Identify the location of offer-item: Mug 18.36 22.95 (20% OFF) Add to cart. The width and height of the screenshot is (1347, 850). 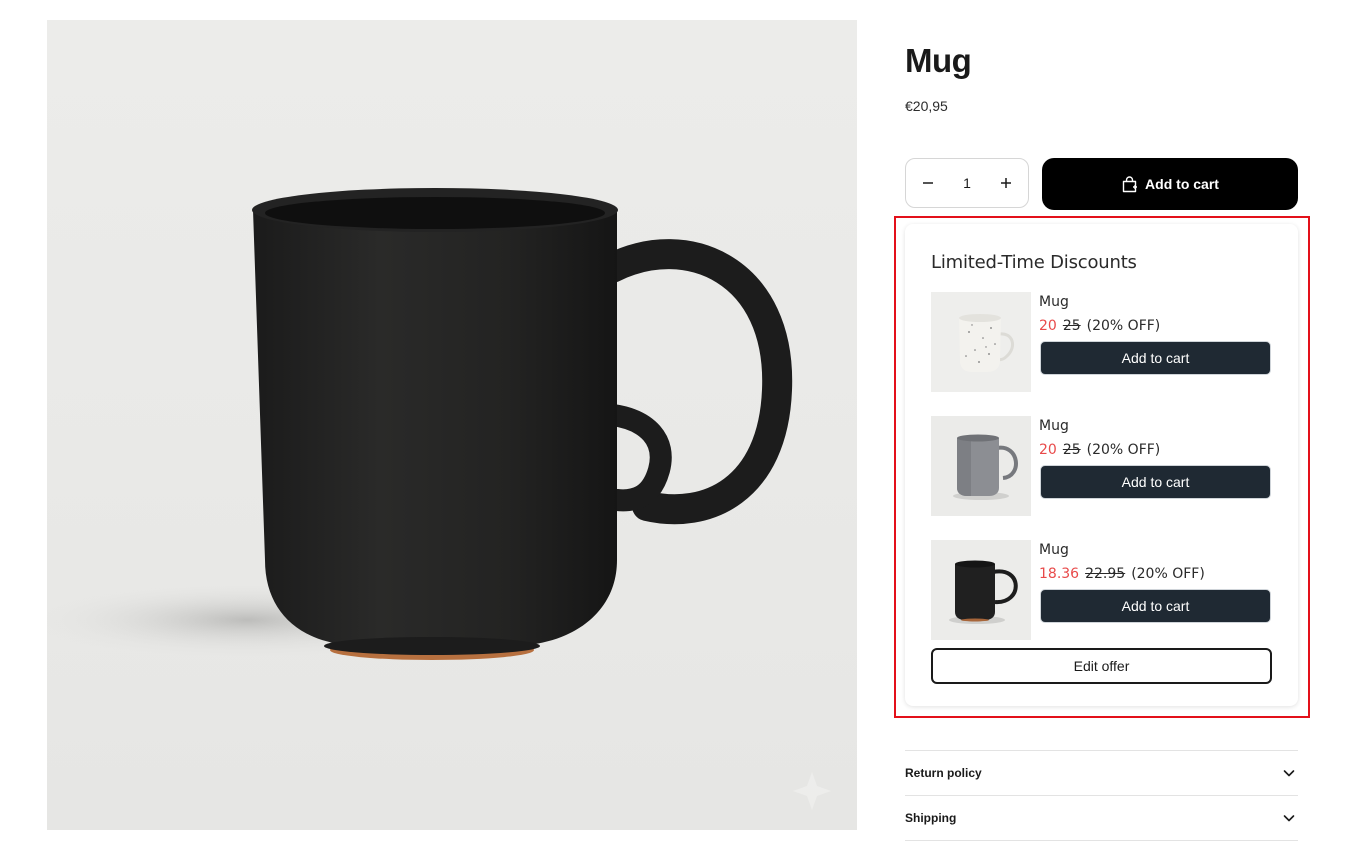
(1101, 590).